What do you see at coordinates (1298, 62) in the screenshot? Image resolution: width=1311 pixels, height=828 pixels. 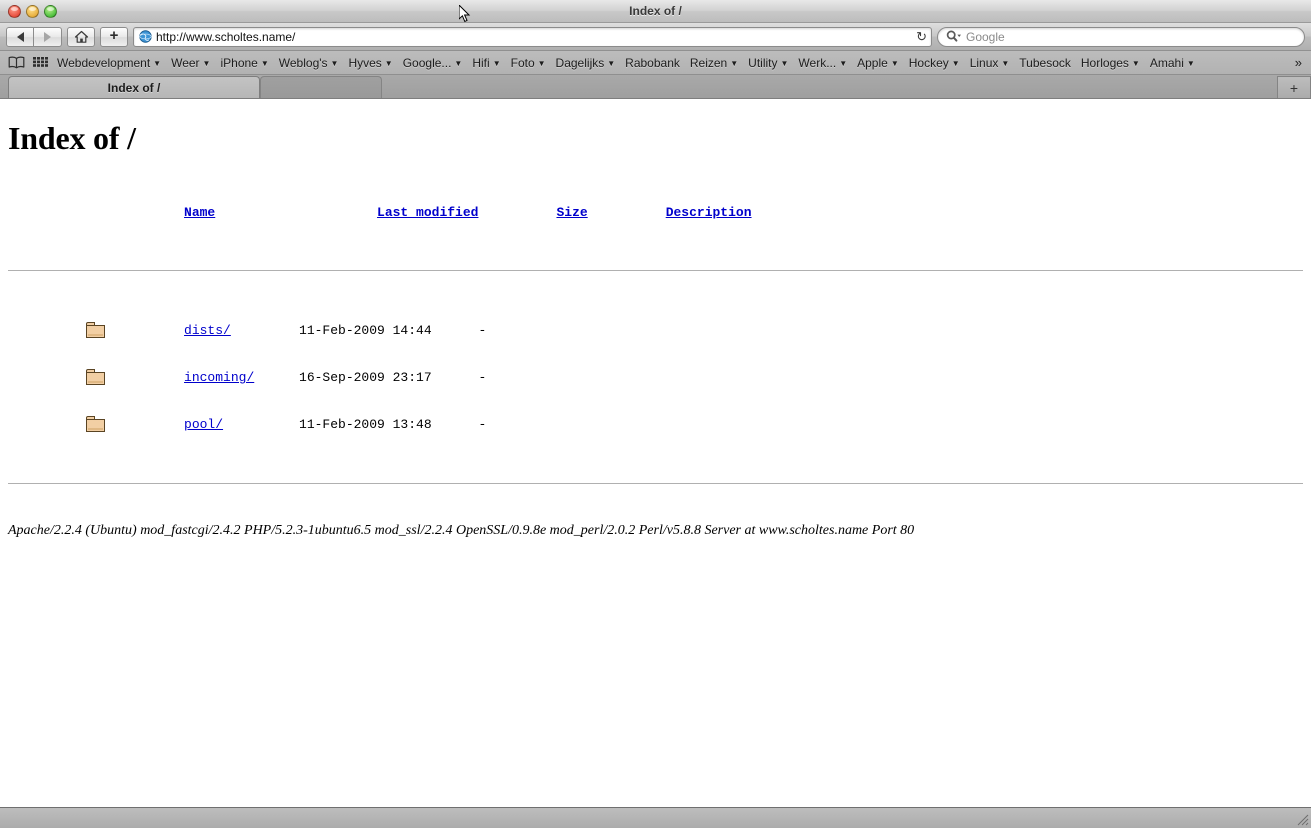 I see `bookmarks-overflow-button: »` at bounding box center [1298, 62].